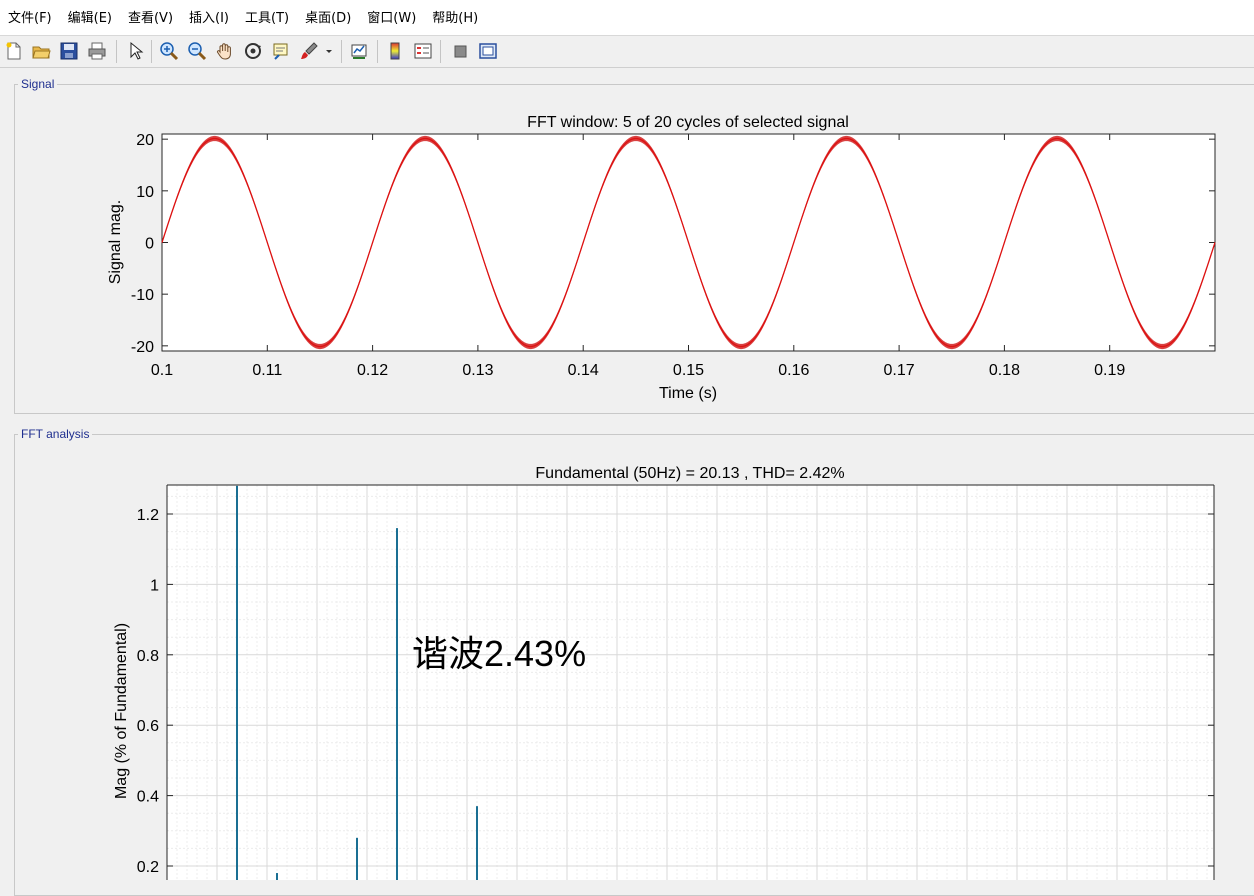 This screenshot has height=896, width=1254. I want to click on fft-y-tick-label: 1, so click(154, 585).